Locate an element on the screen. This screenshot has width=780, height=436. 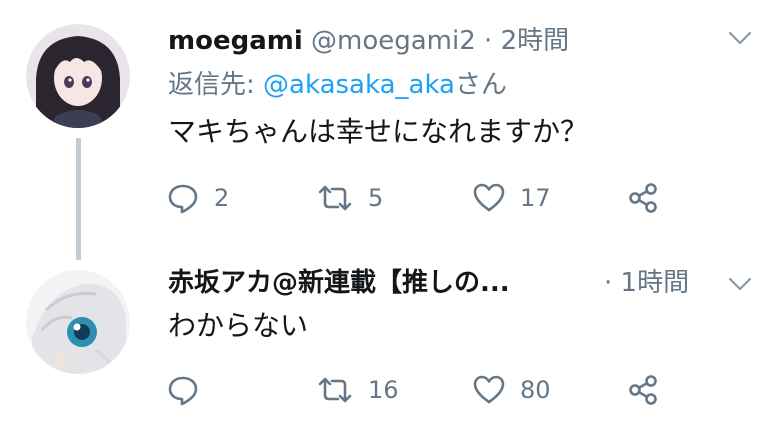
reply-prefix: 返信先: is located at coordinates (216, 85).